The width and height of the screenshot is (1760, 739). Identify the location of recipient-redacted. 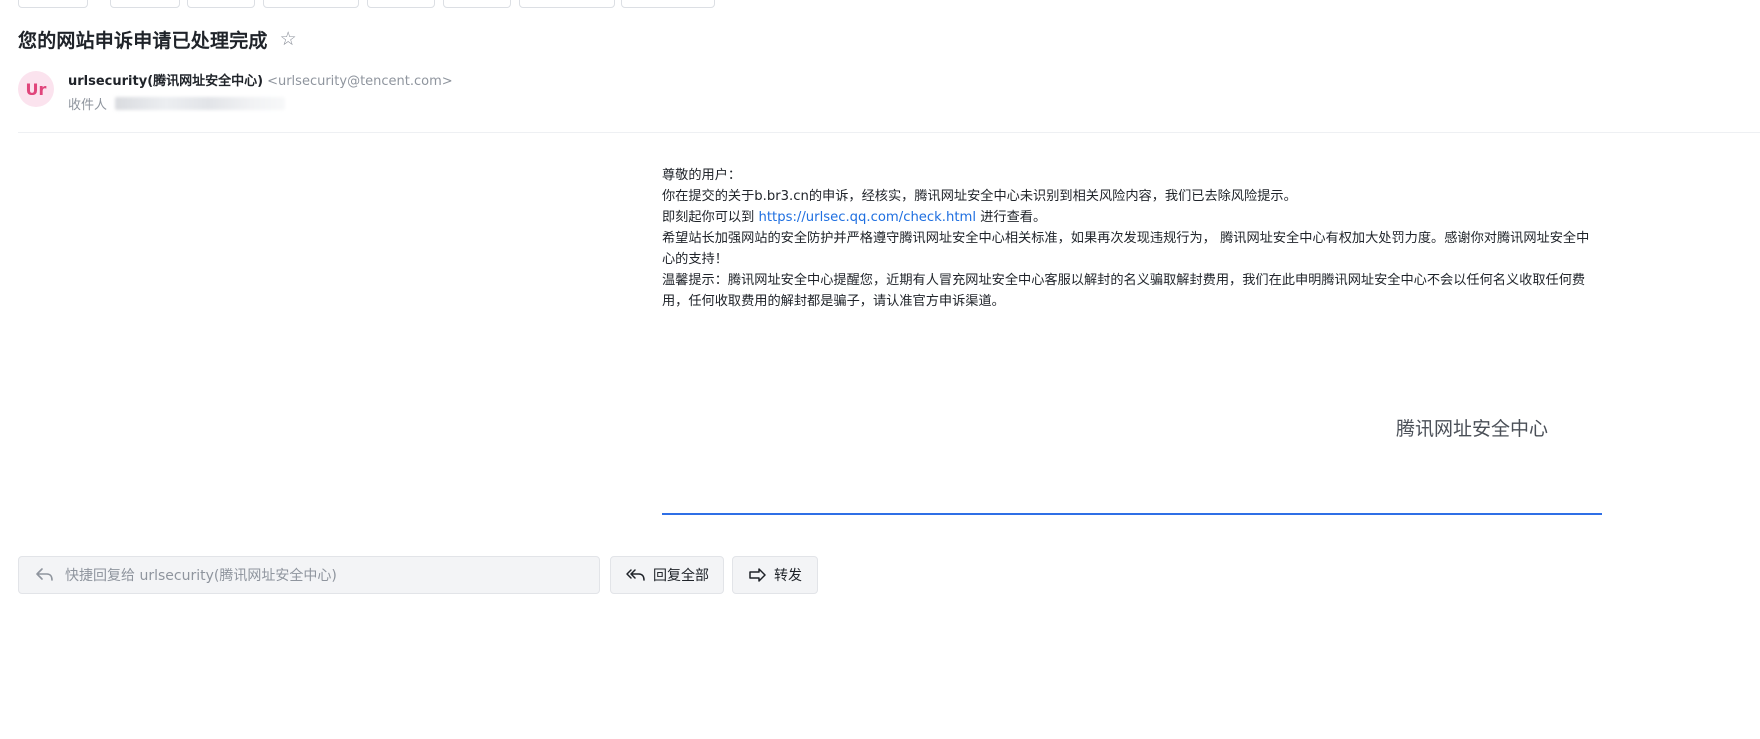
(200, 103).